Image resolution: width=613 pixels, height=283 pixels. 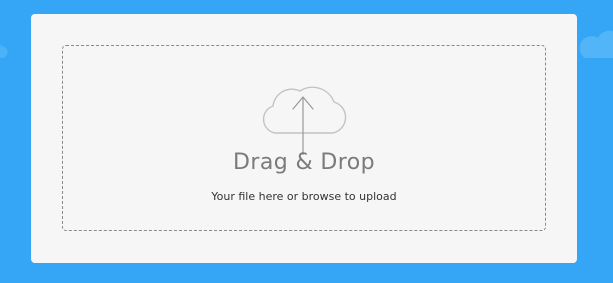 What do you see at coordinates (304, 120) in the screenshot?
I see `cloud-upload-icon` at bounding box center [304, 120].